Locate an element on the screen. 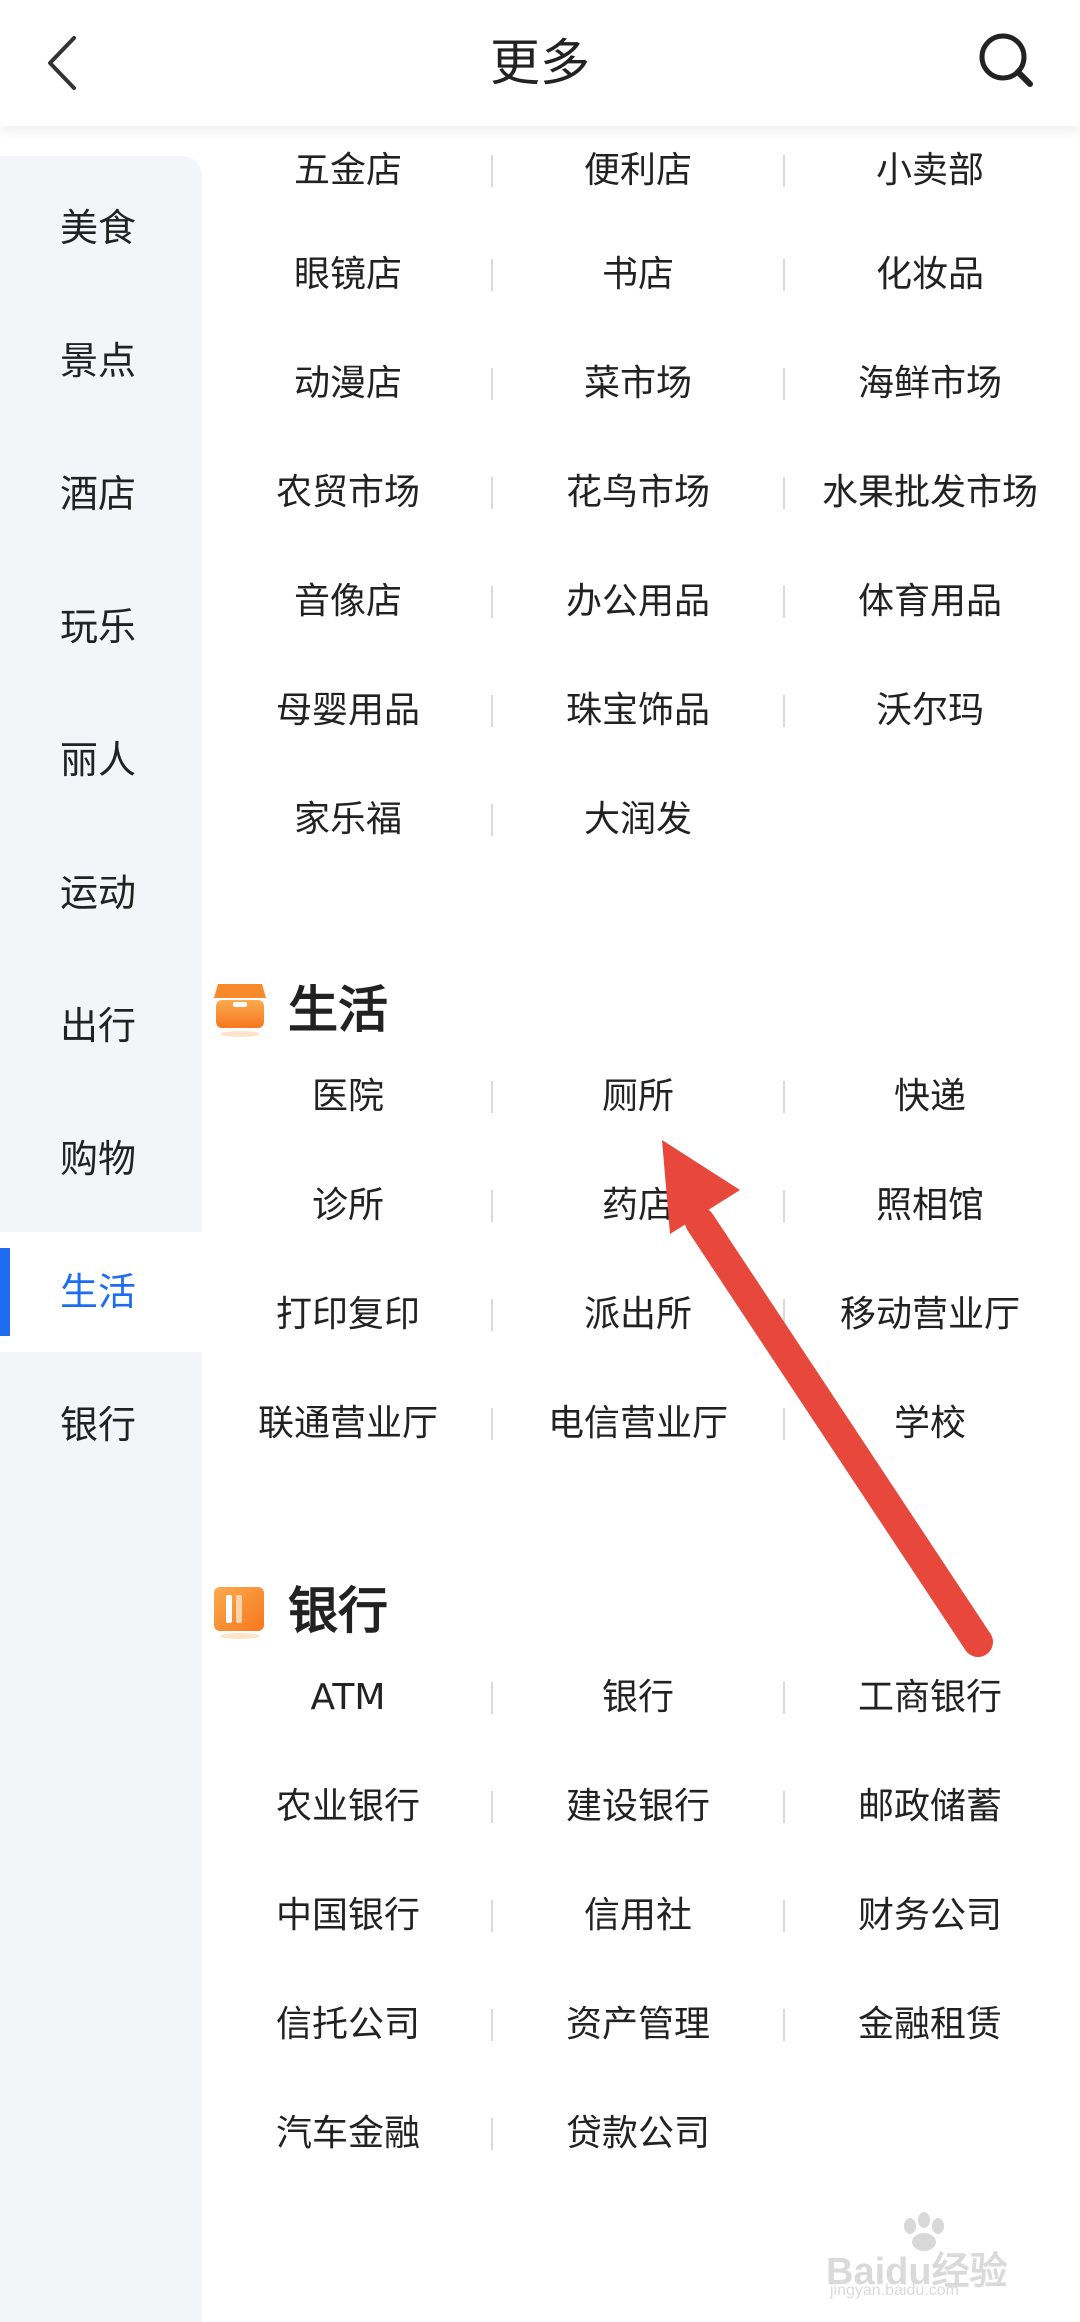  grid-item: 汽车金融 is located at coordinates (348, 2134).